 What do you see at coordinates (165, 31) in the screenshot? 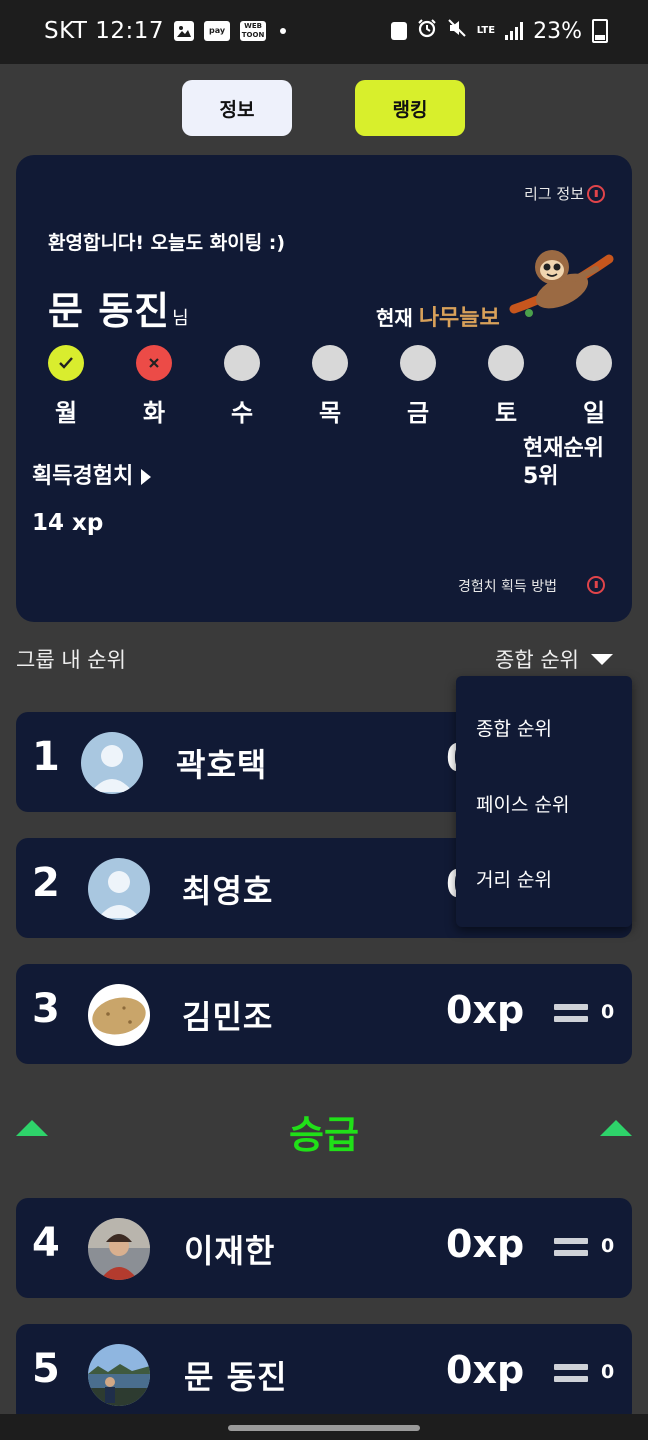
I see `status-left: SKT 12:17 pay WEB TOON` at bounding box center [165, 31].